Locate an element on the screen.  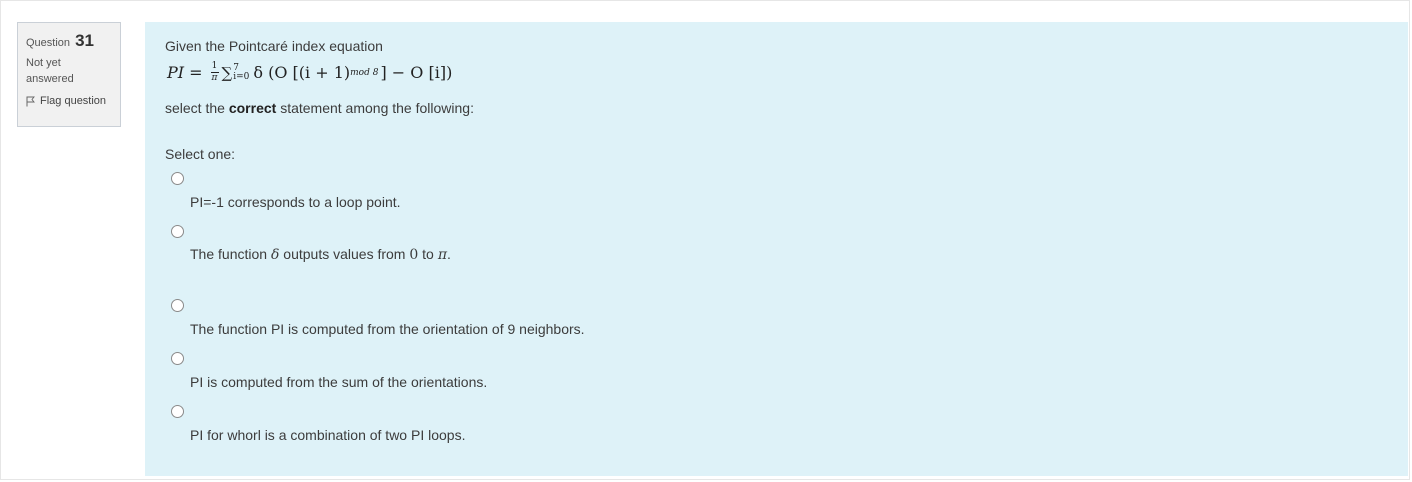
formula-body-end: ] − O [i]) is located at coordinates (416, 72).